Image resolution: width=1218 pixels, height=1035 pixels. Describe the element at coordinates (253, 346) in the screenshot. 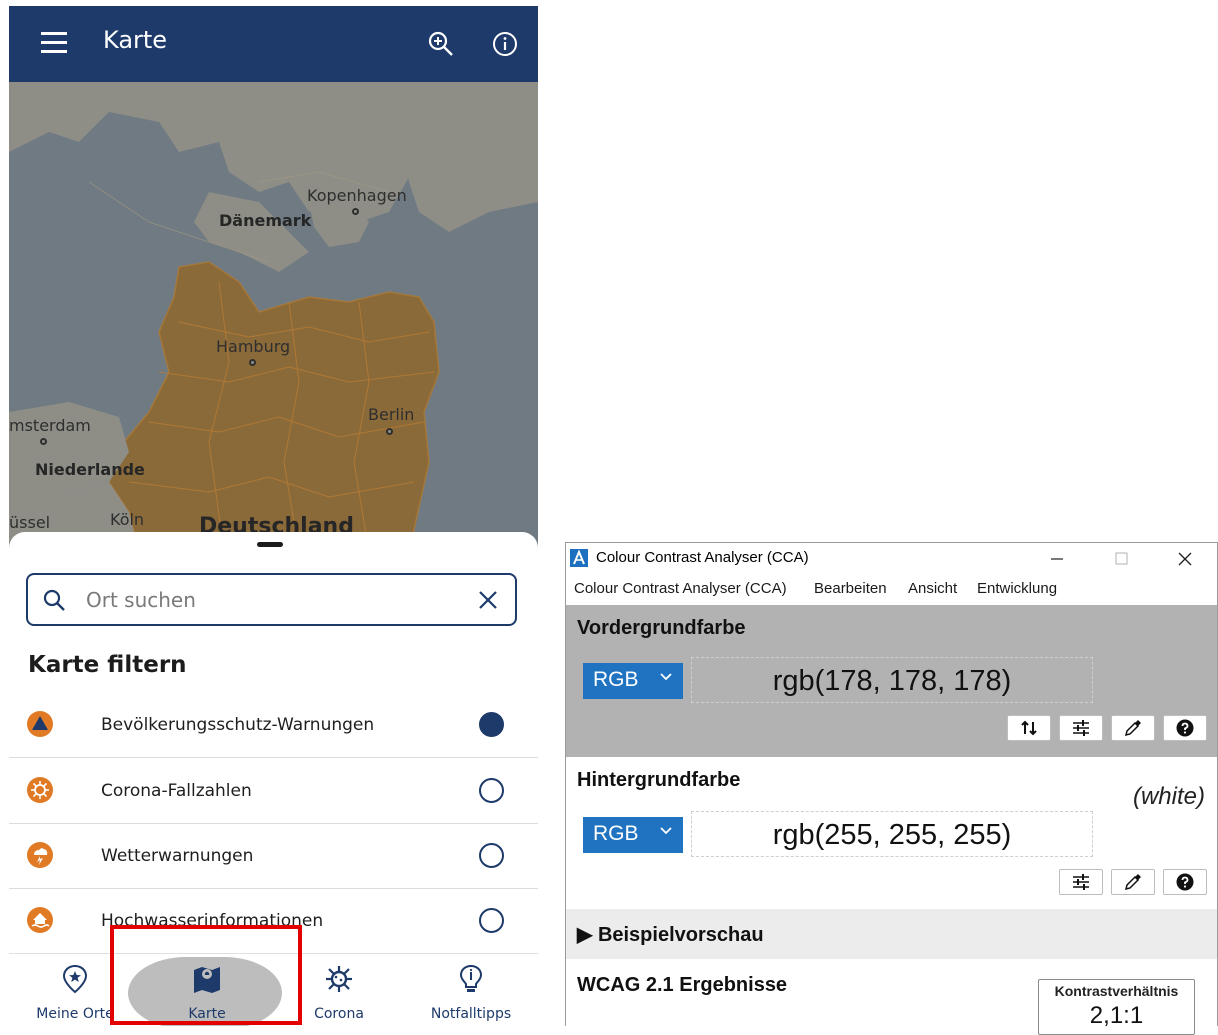

I see `map-label-hamburg: Hamburg` at that location.